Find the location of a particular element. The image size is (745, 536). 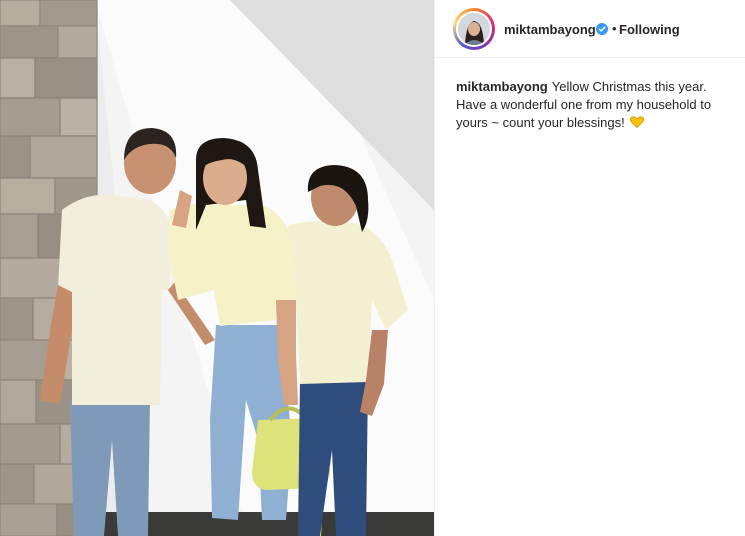

verified-badge-icon is located at coordinates (602, 29).